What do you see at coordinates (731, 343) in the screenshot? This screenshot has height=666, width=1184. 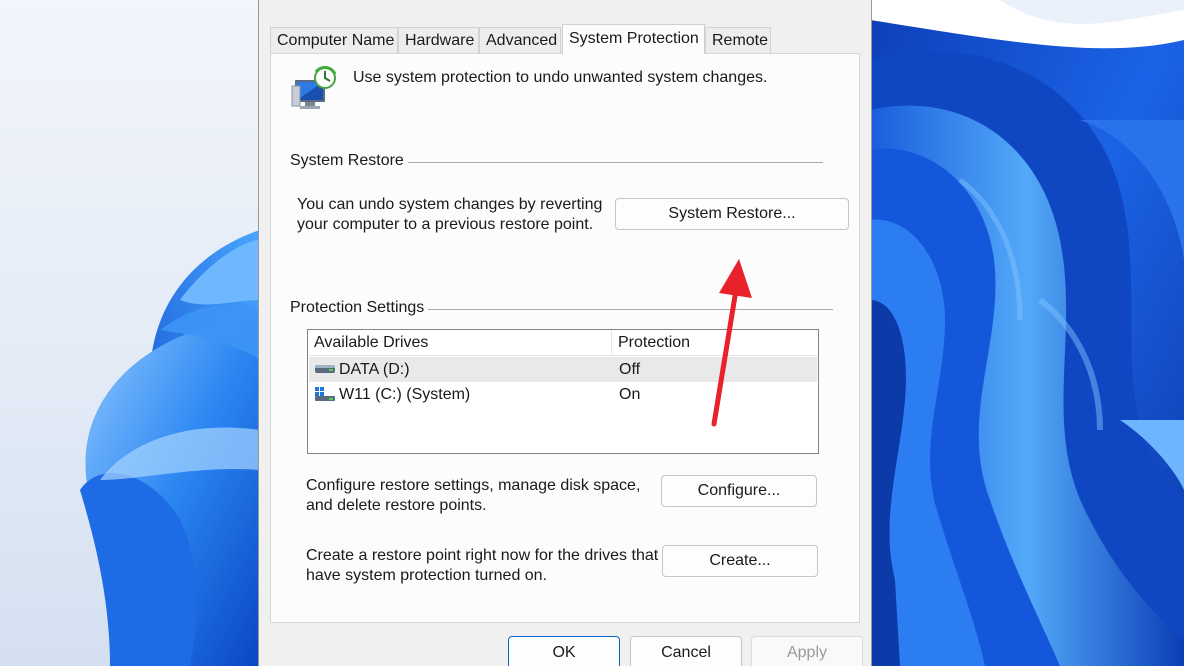 I see `red-arrow-icon` at bounding box center [731, 343].